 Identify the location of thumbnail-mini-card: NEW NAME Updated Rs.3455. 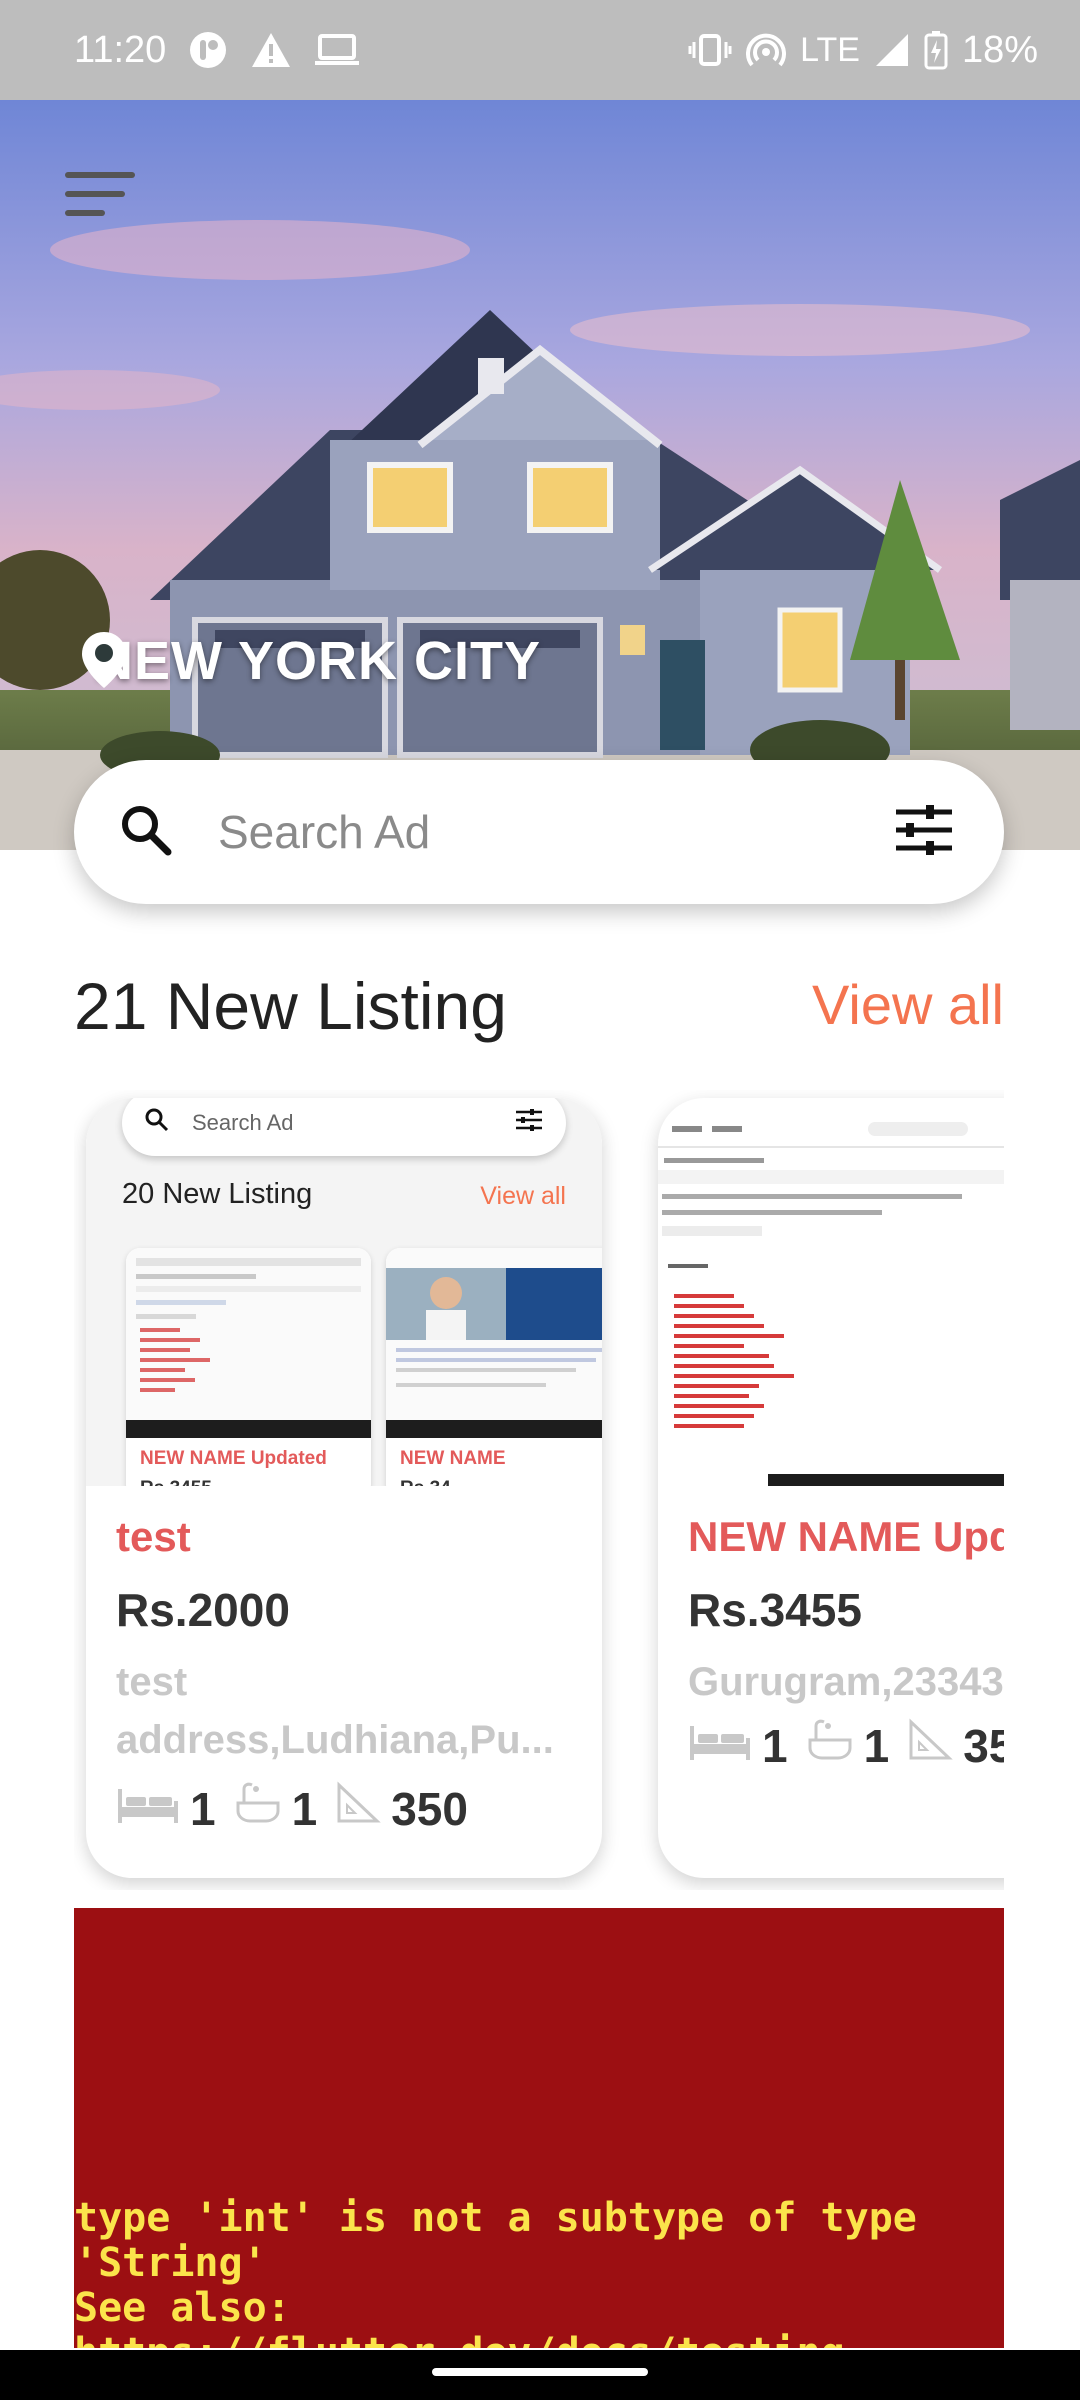
(248, 1367).